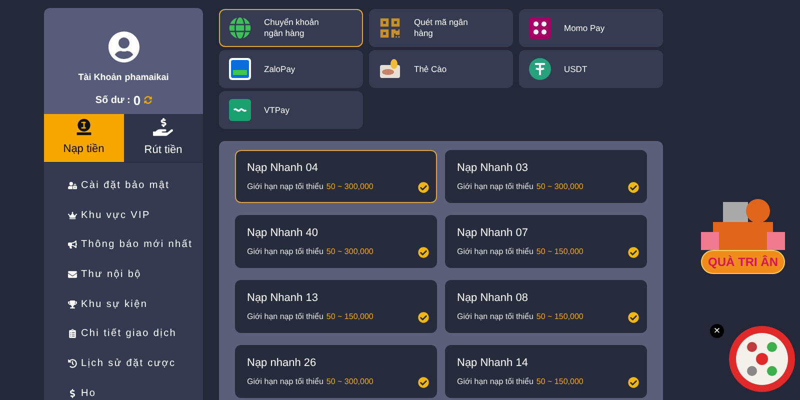 The height and width of the screenshot is (400, 800). Describe the element at coordinates (390, 28) in the screenshot. I see `qr-code-icon` at that location.